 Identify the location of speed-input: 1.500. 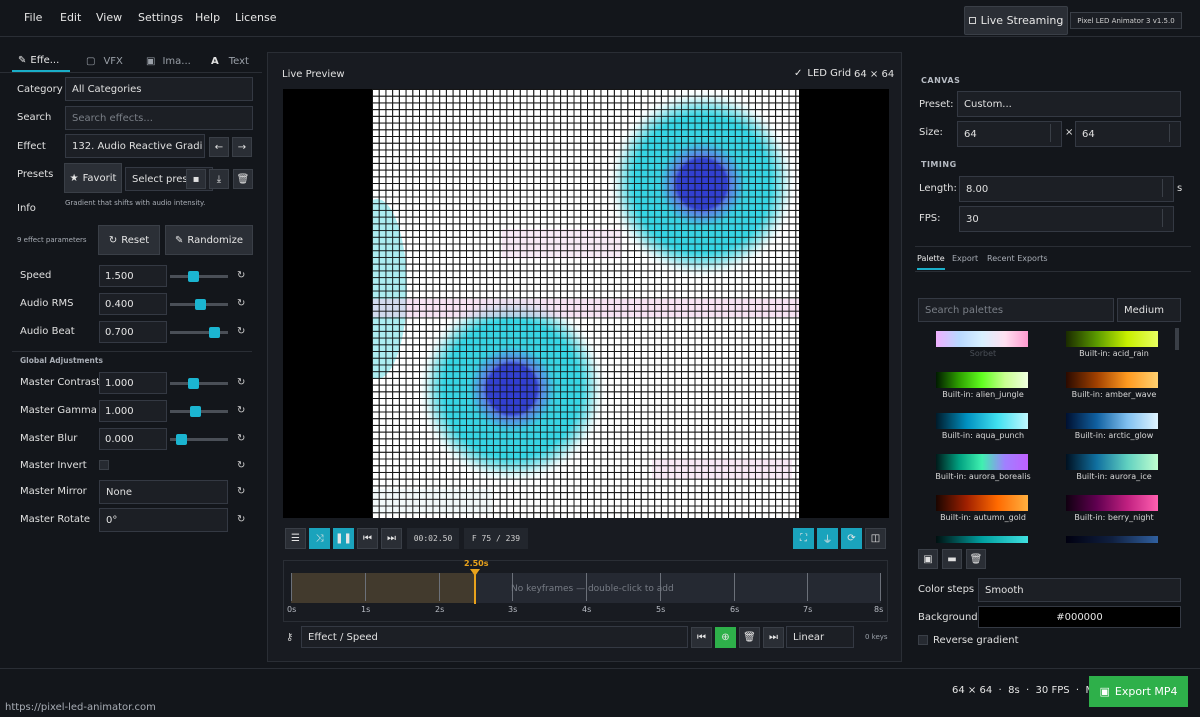
(133, 276).